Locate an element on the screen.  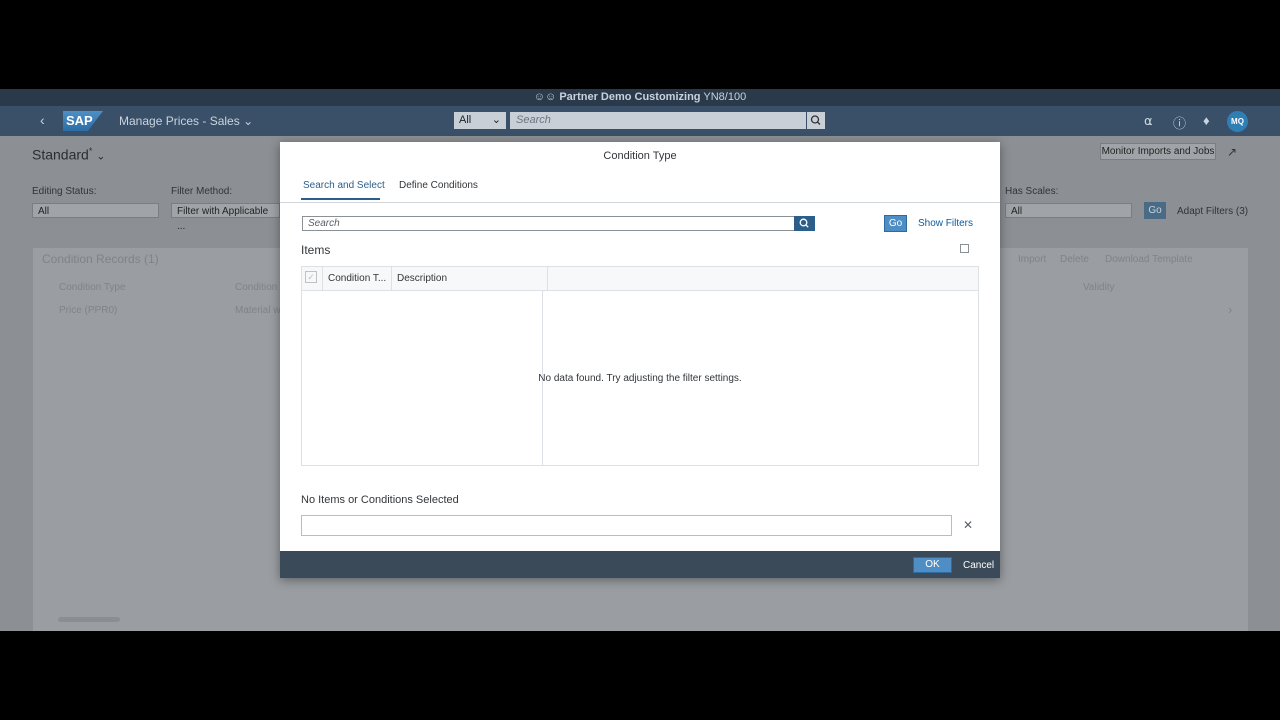
tab-define-conditions: Define Conditions is located at coordinates (438, 185).